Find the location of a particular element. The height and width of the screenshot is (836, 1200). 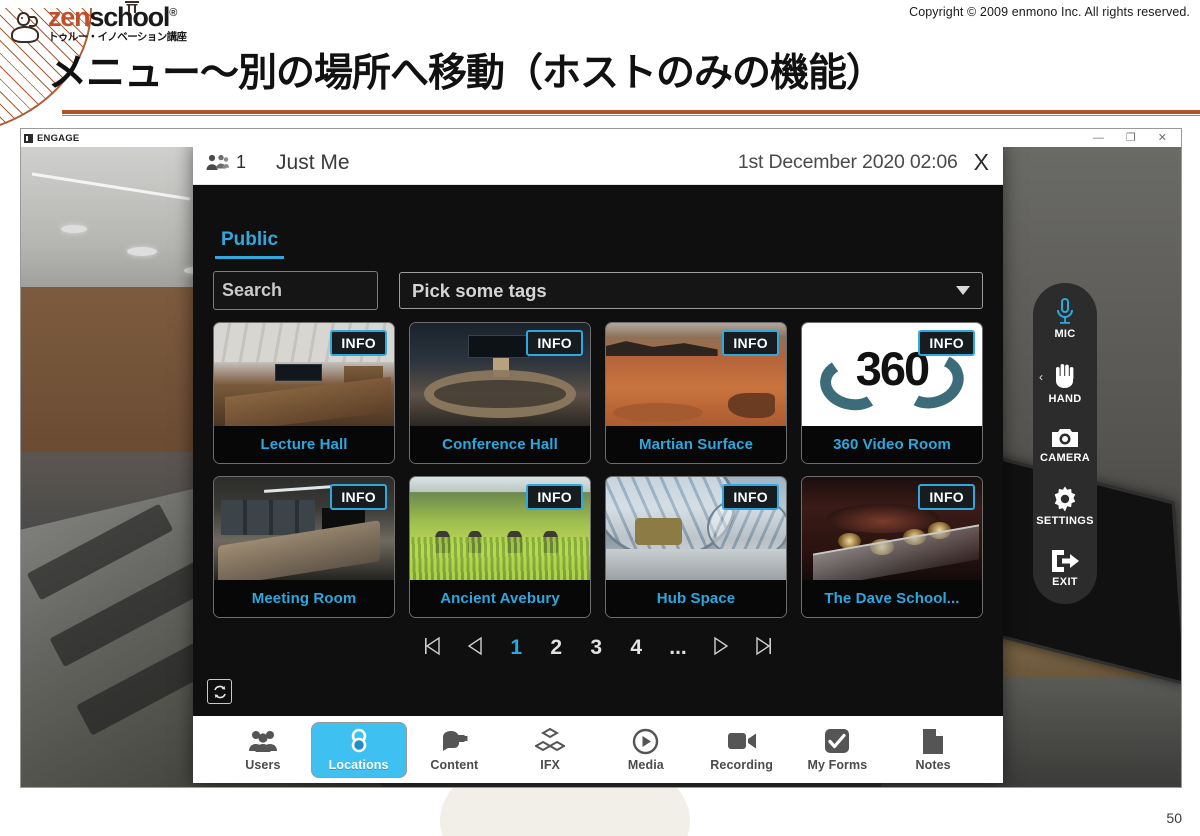

card-title: Hub Space is located at coordinates (696, 598).